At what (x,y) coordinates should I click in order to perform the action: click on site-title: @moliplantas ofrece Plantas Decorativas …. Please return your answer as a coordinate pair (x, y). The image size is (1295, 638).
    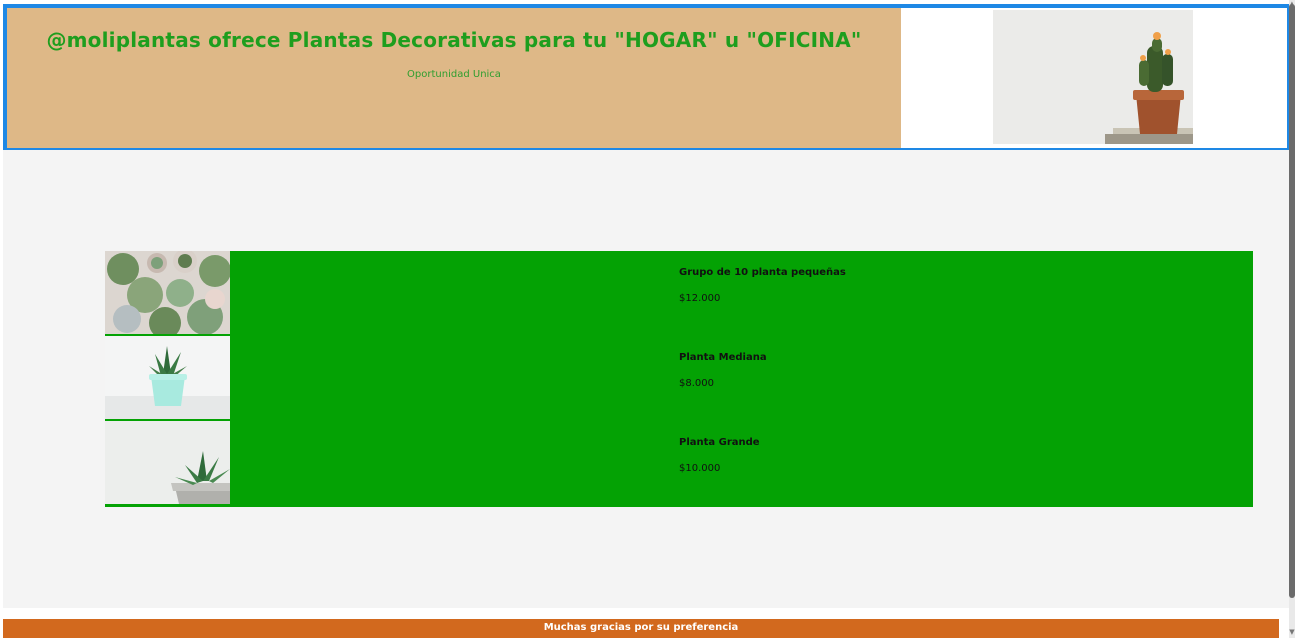
    Looking at the image, I should click on (454, 40).